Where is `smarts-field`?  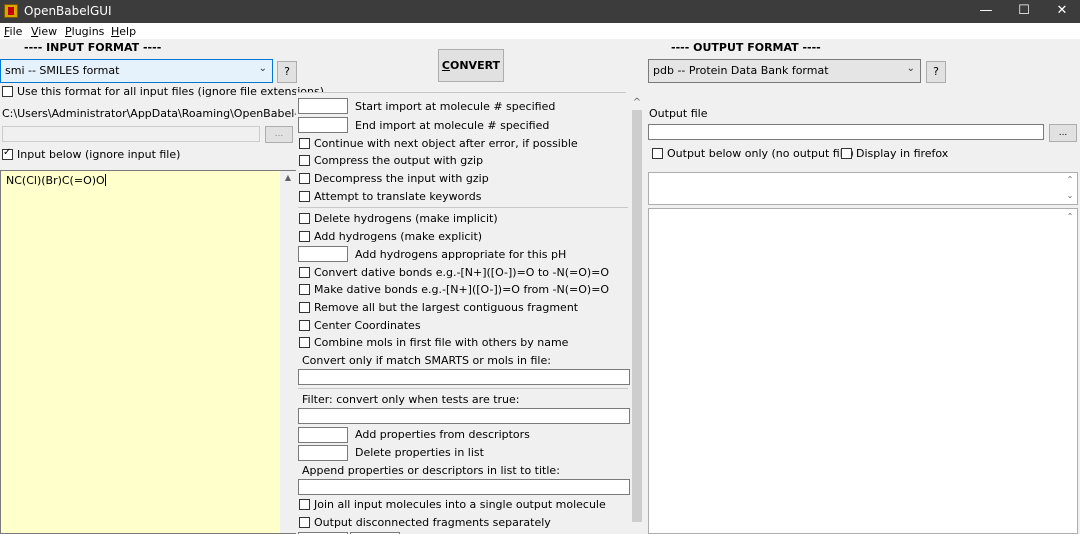 smarts-field is located at coordinates (464, 377).